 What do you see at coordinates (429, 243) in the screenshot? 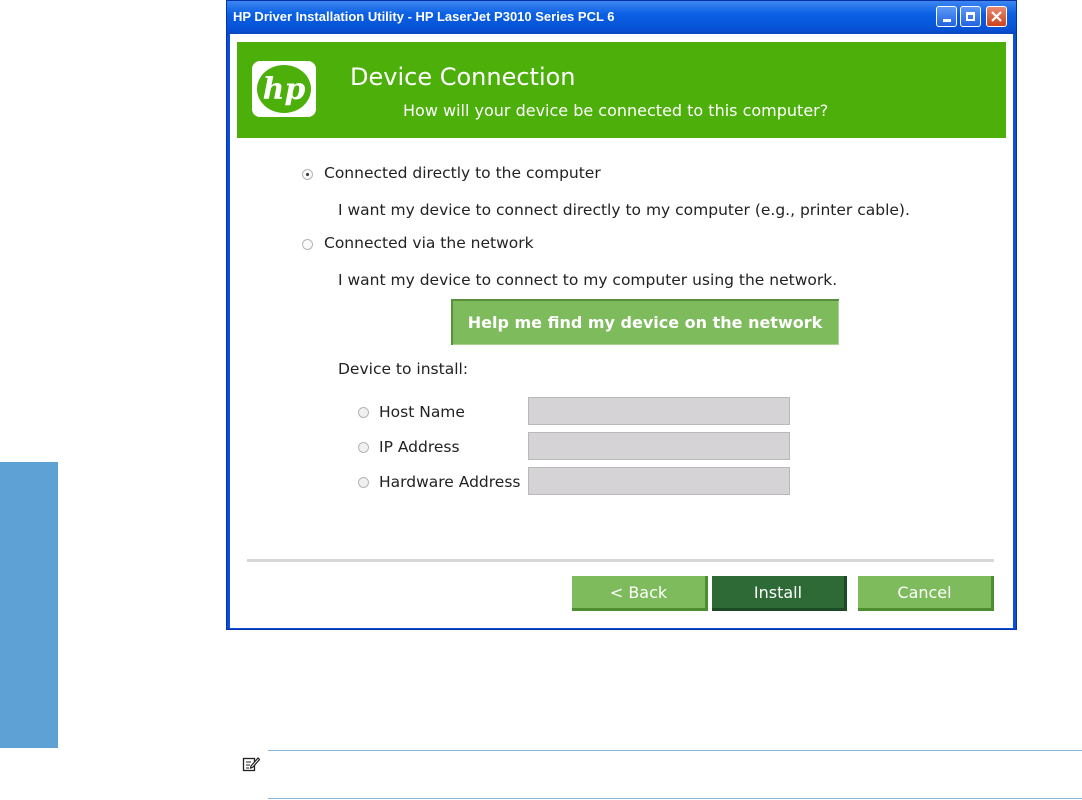
I see `network-connection-label: Connected via the network` at bounding box center [429, 243].